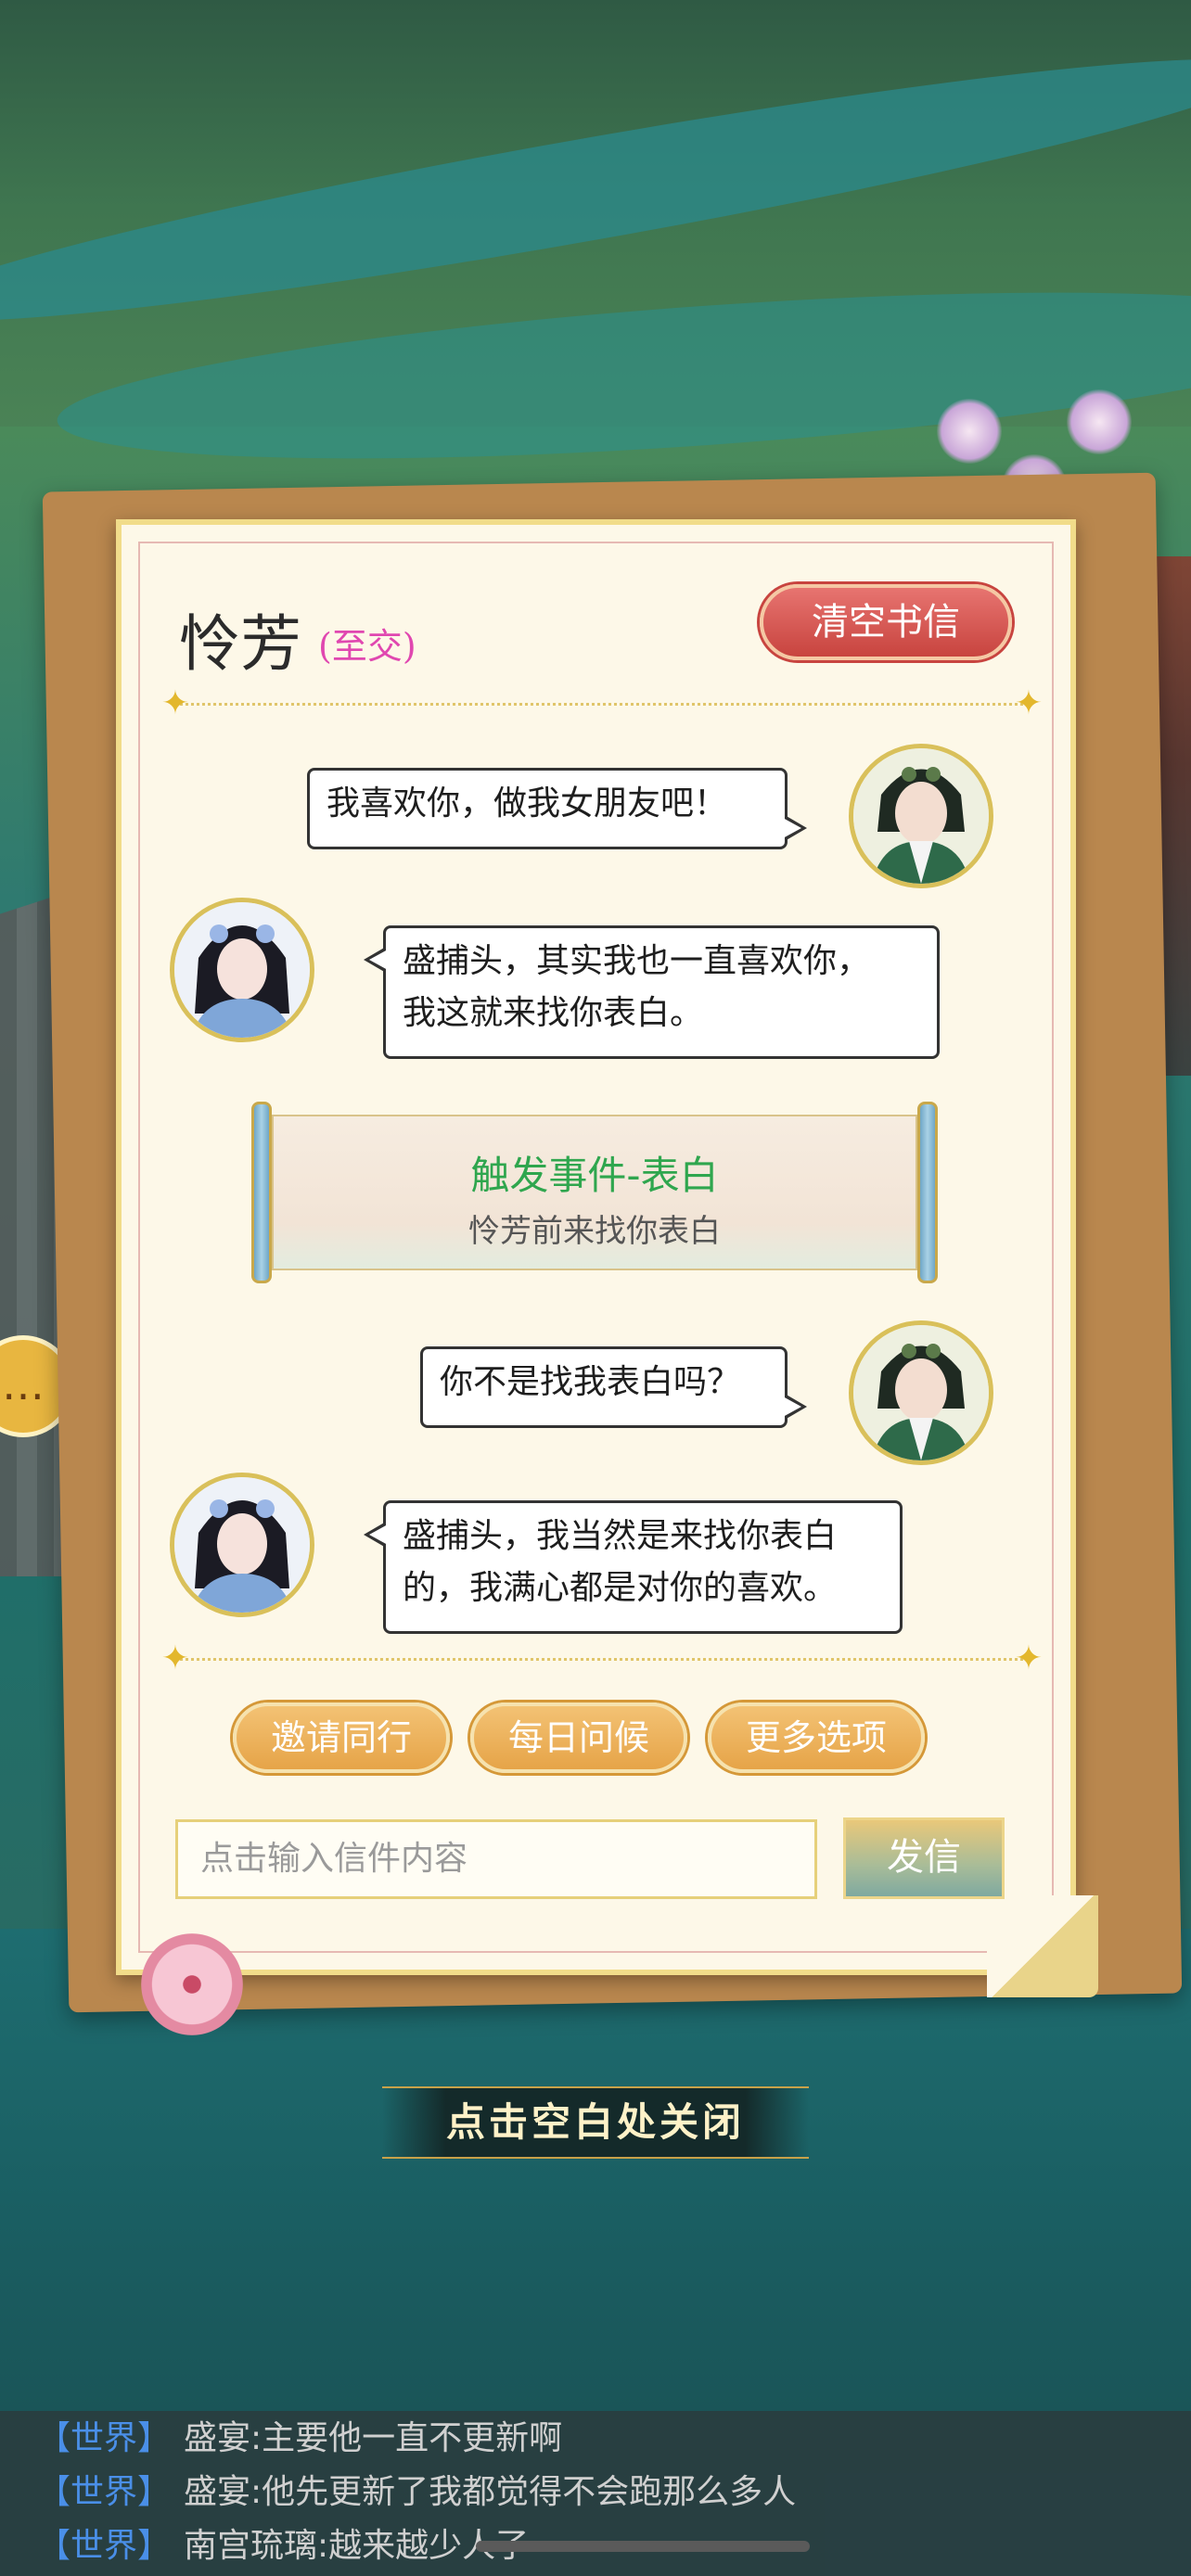 This screenshot has height=2576, width=1191. What do you see at coordinates (496, 1859) in the screenshot?
I see `letter-input: 点击输入信件内容` at bounding box center [496, 1859].